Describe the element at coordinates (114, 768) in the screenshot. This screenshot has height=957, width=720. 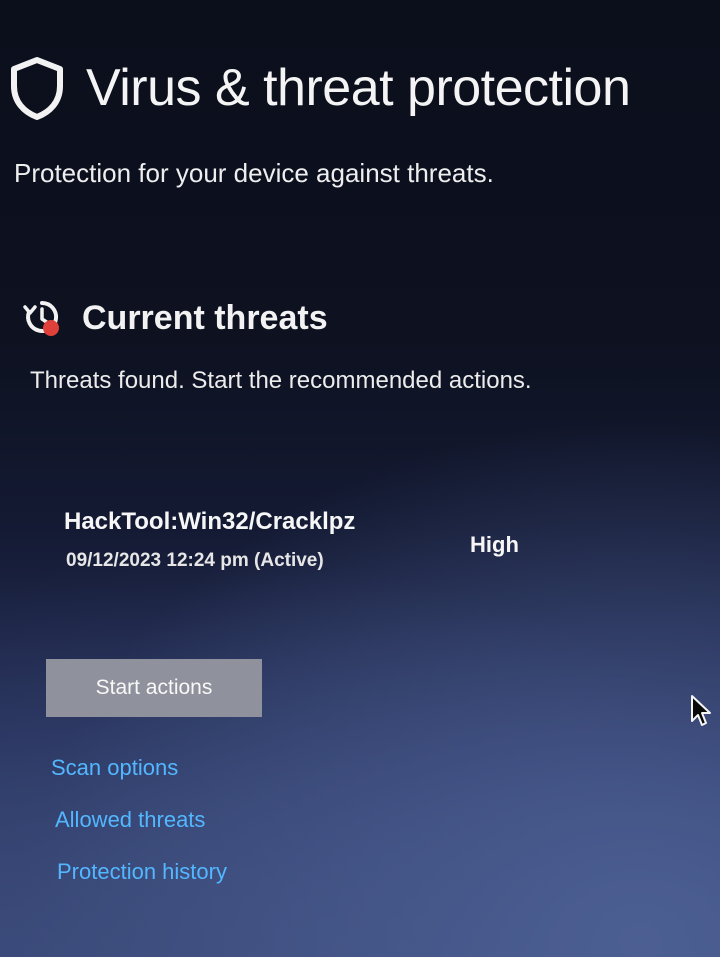
I see `scan-options-link: Scan options` at that location.